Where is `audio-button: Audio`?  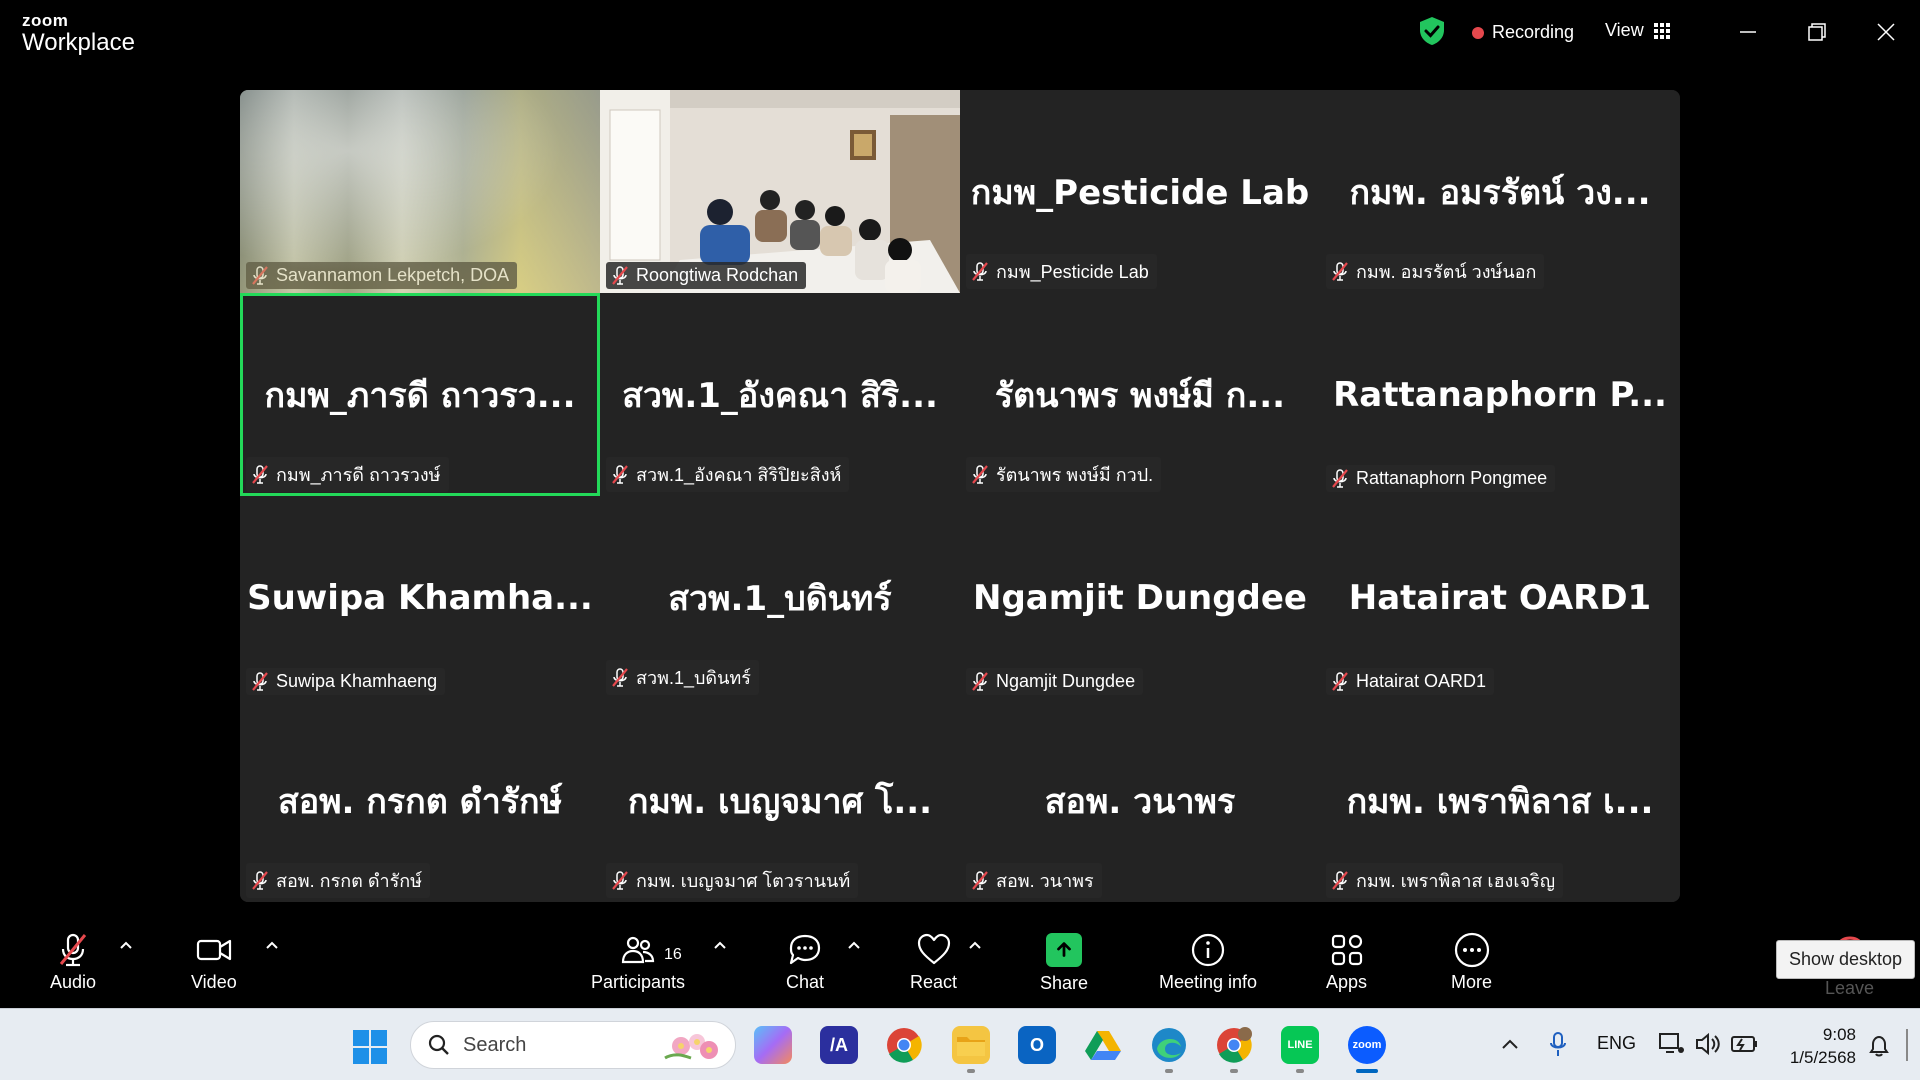 audio-button: Audio is located at coordinates (73, 961).